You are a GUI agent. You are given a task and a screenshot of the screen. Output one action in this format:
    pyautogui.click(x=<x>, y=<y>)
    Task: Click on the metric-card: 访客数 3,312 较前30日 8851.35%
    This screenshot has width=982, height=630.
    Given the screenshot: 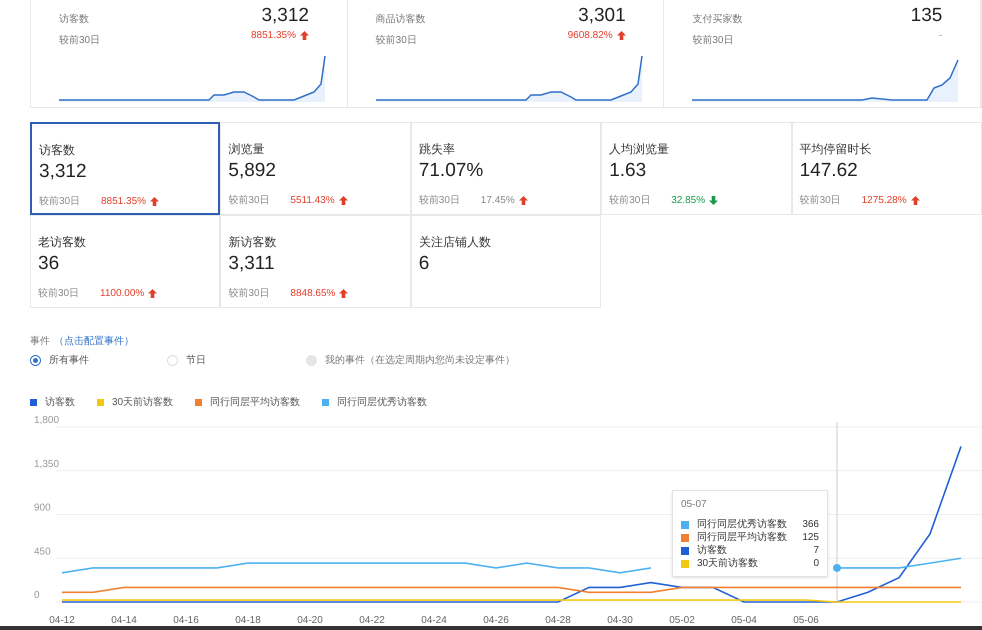 What is the action you would take?
    pyautogui.click(x=125, y=168)
    